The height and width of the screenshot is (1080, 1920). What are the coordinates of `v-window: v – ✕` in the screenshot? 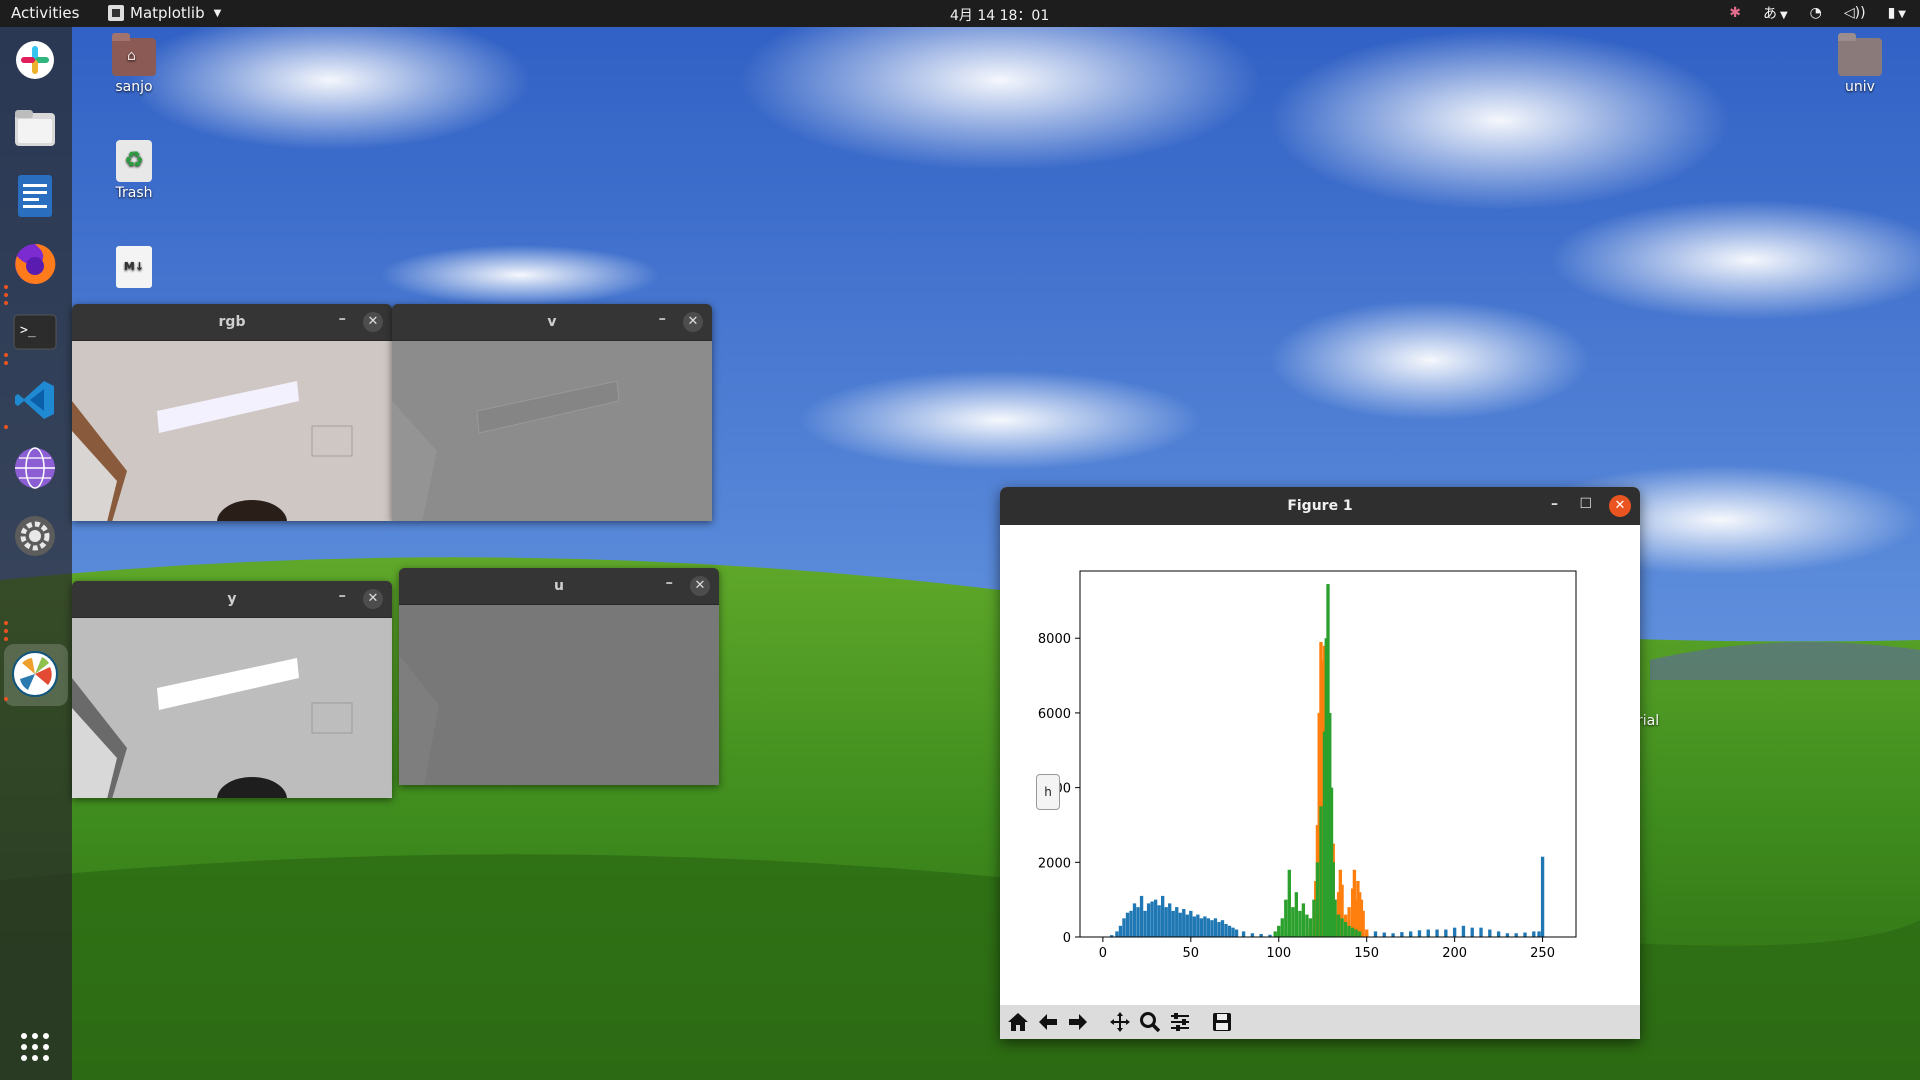 It's located at (552, 412).